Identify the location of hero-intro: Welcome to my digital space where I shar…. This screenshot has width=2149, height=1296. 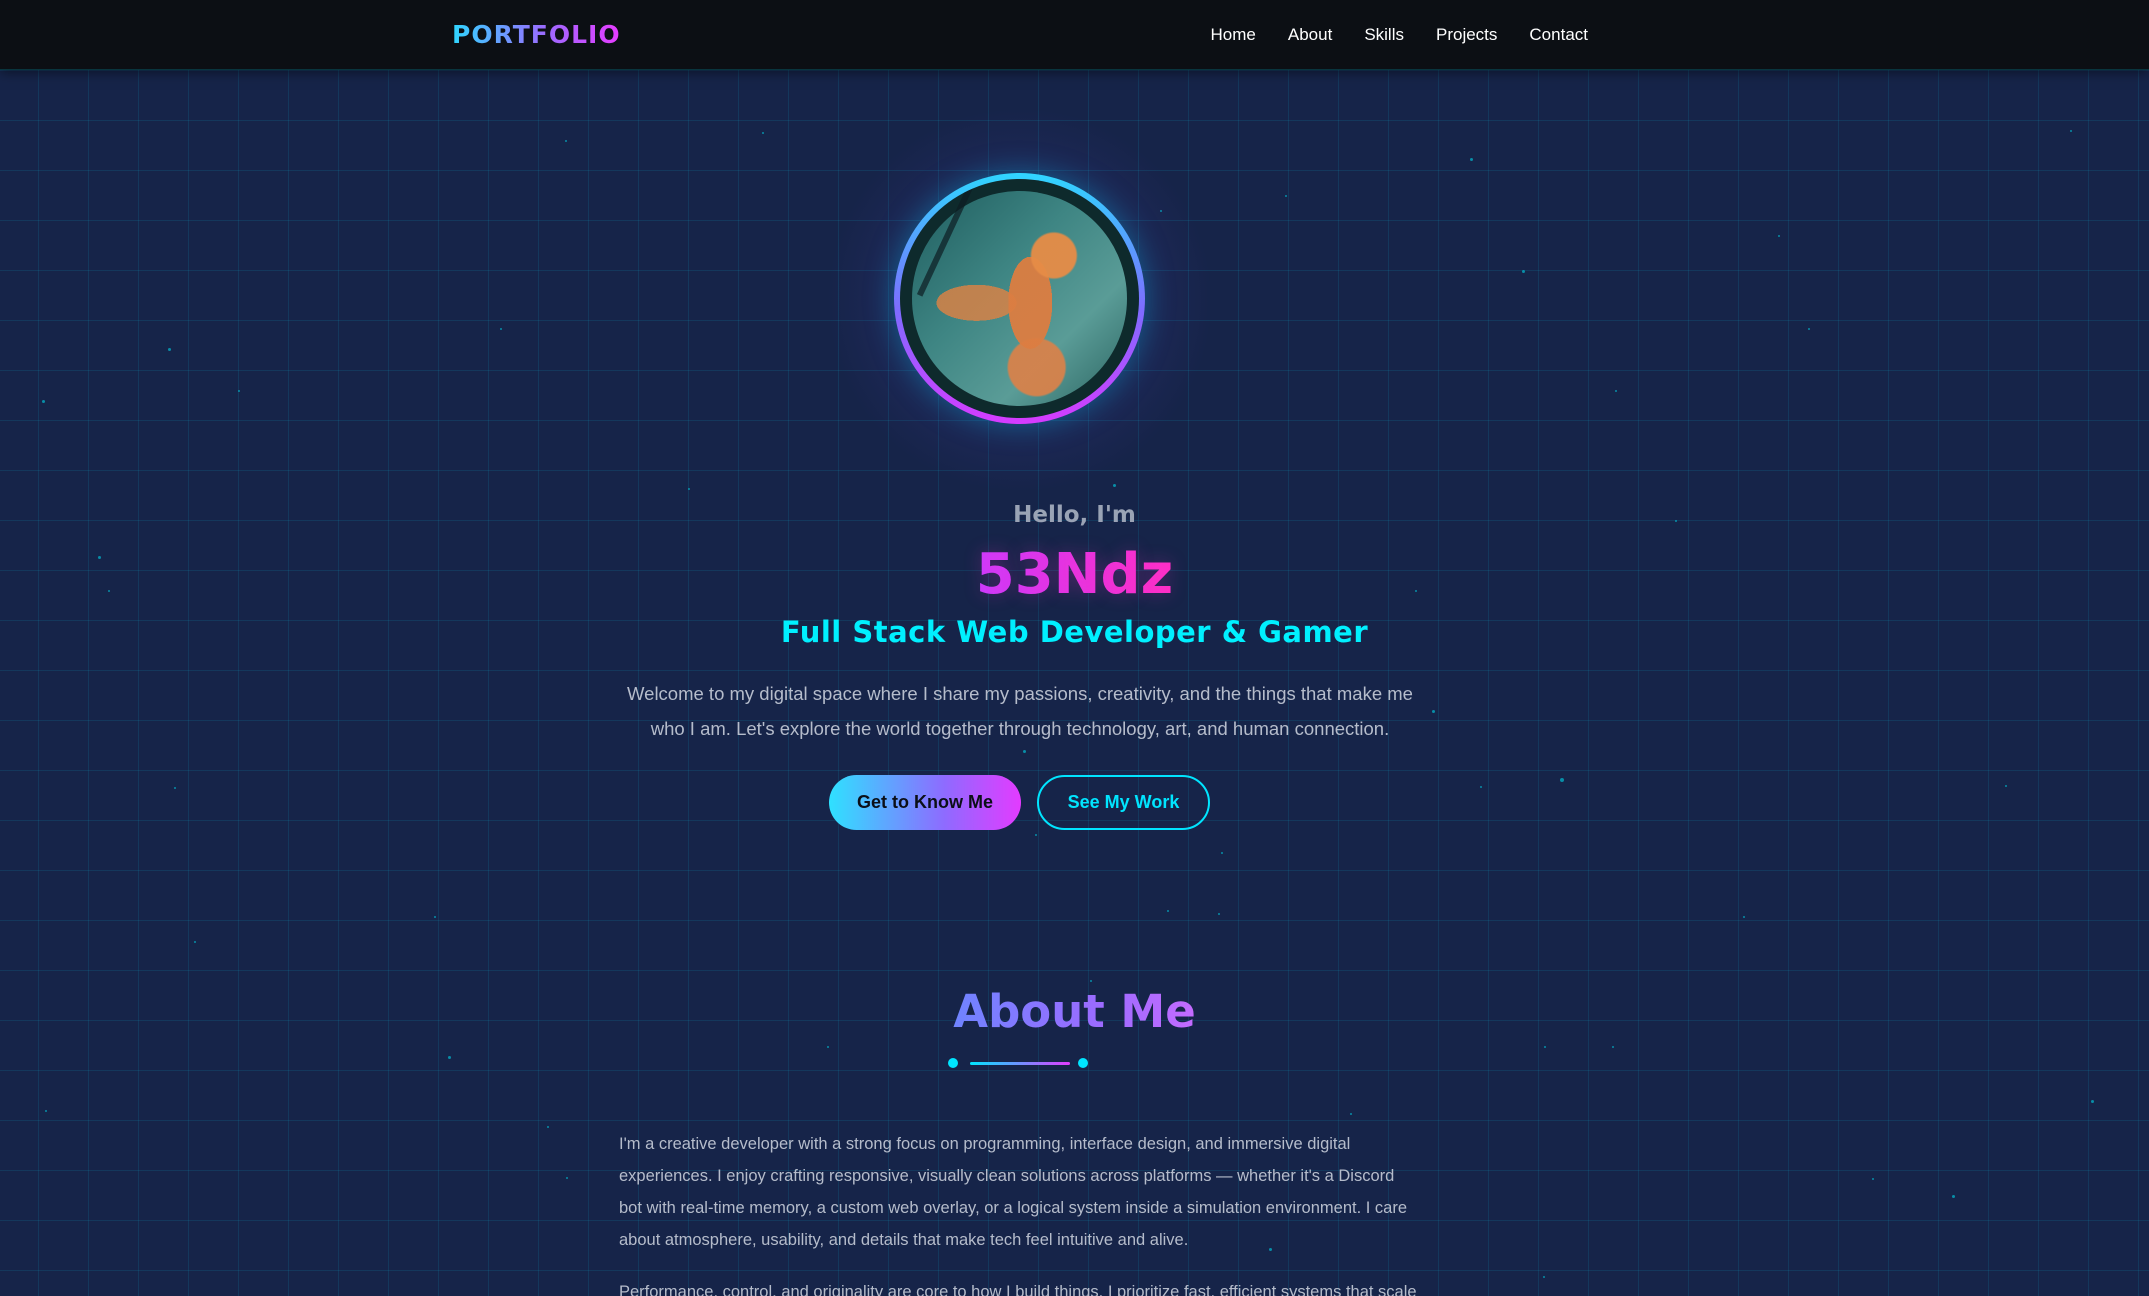
(1020, 711).